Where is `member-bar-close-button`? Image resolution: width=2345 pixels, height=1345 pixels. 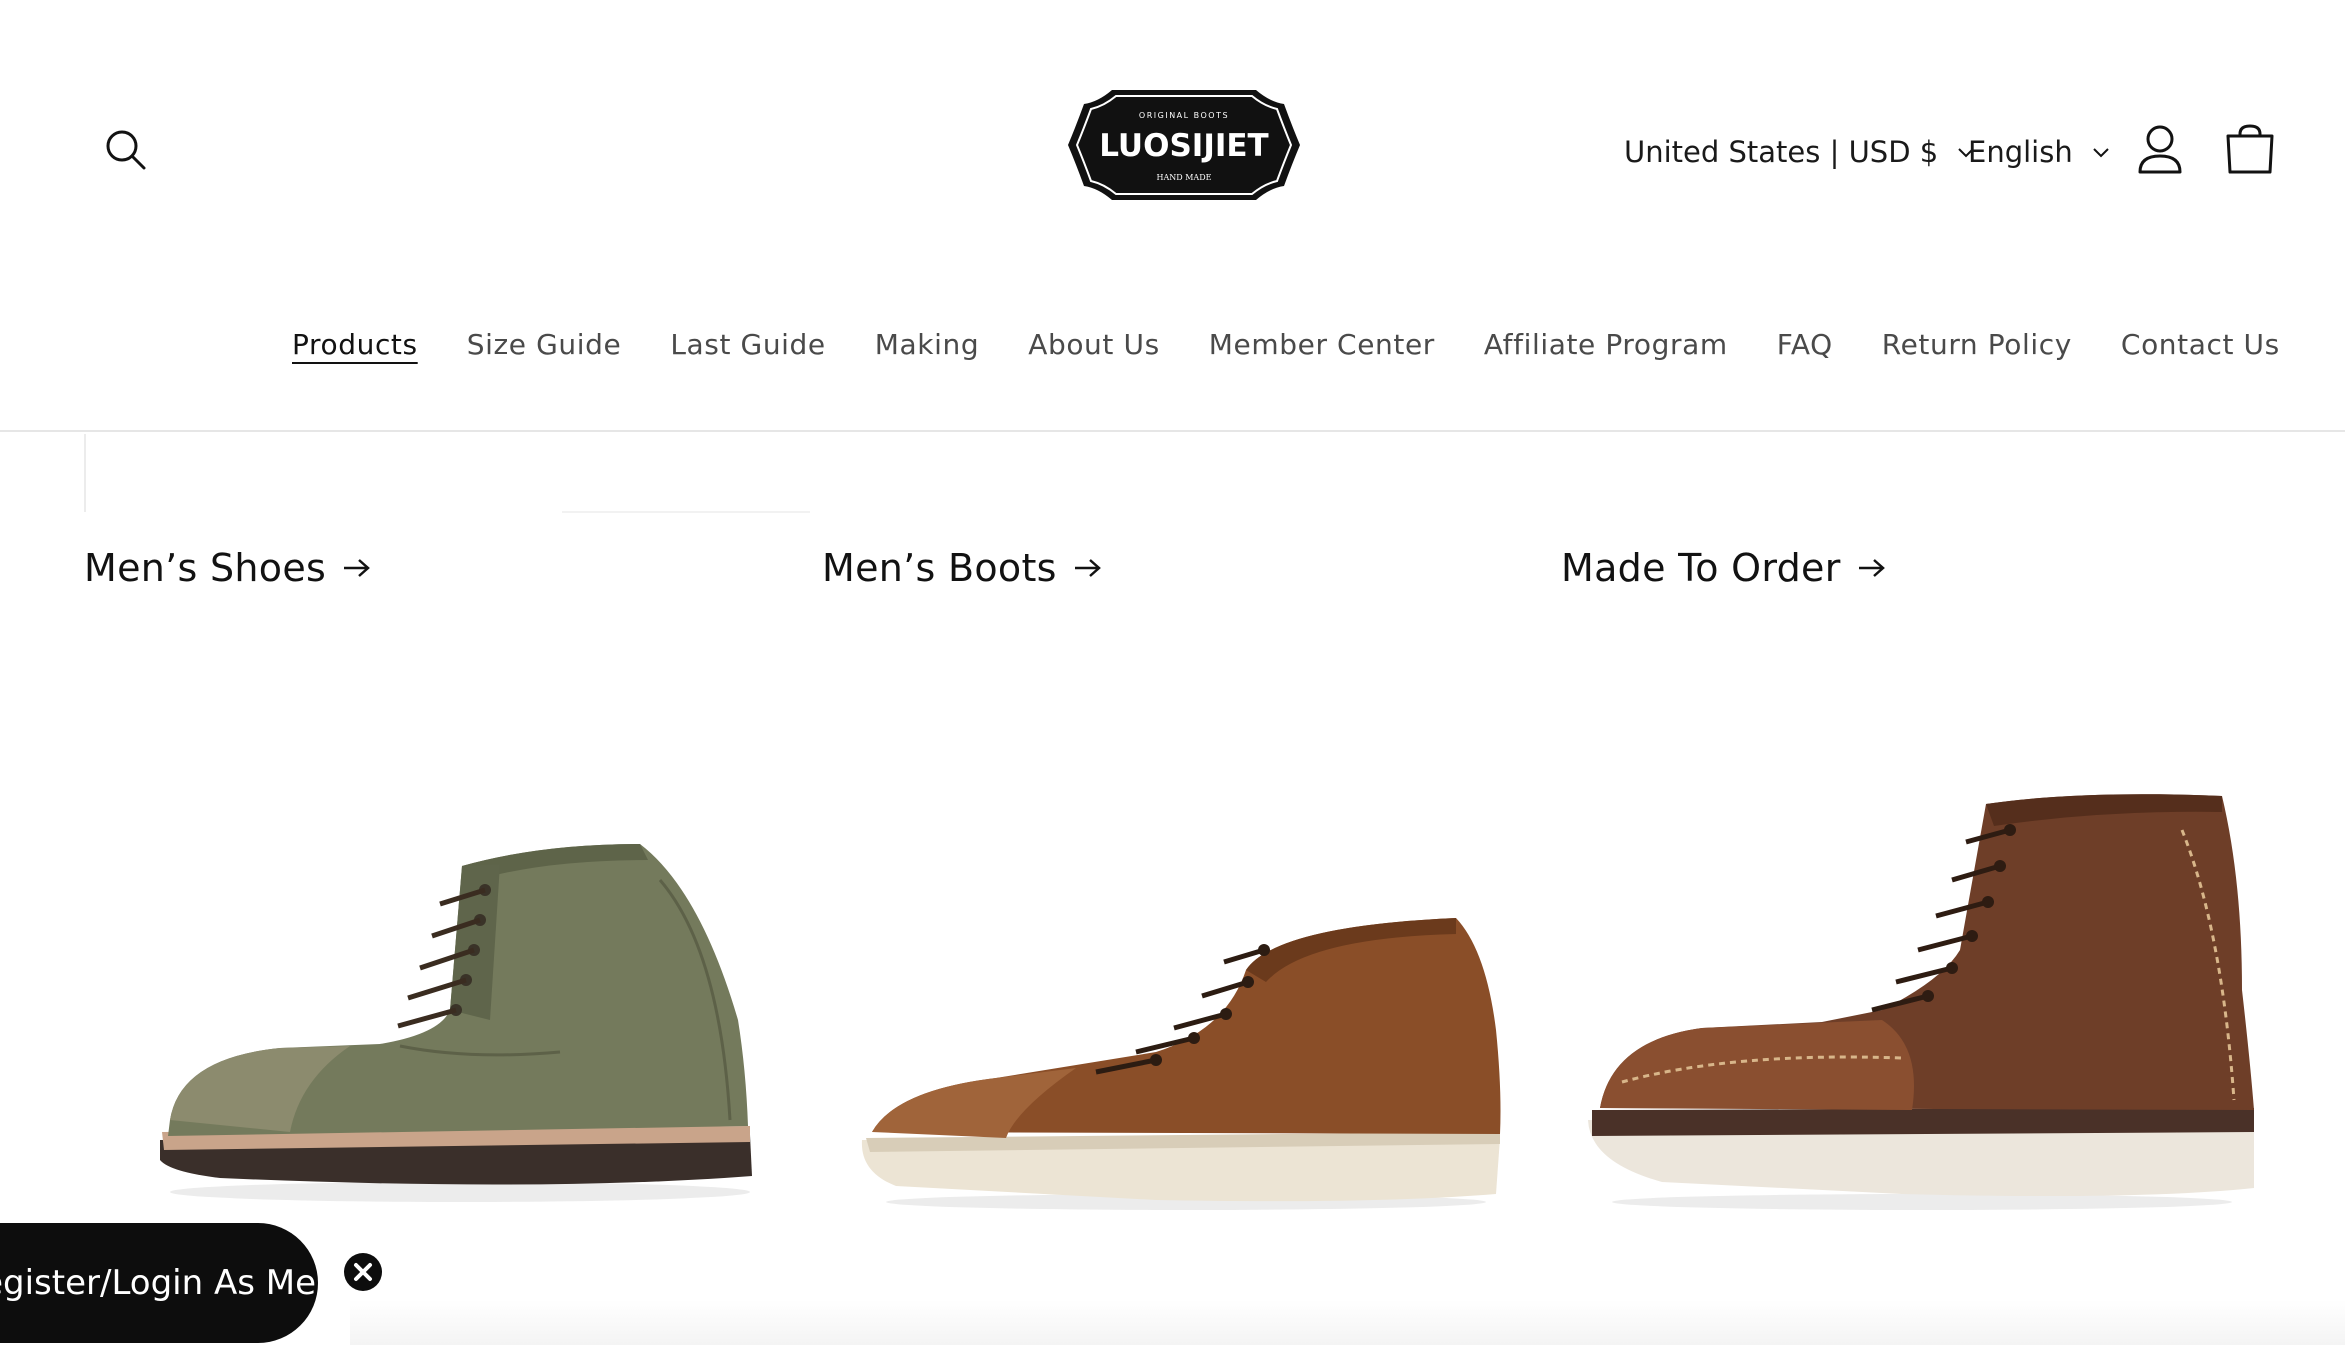
member-bar-close-button is located at coordinates (363, 1272).